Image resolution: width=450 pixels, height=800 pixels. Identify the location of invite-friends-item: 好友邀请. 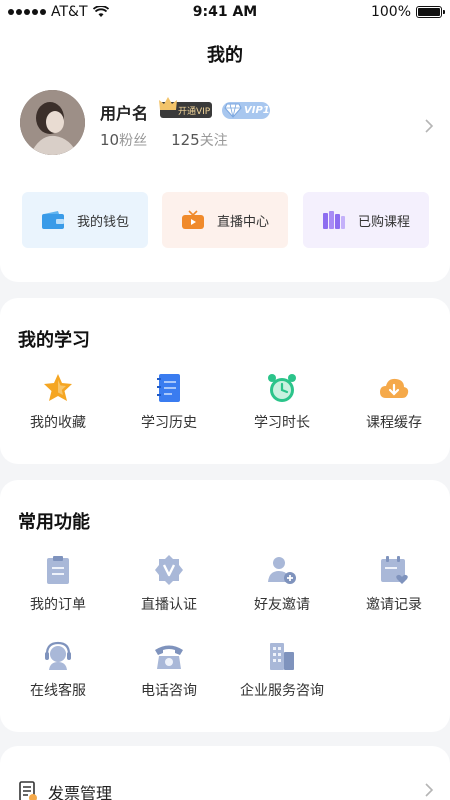
(282, 584).